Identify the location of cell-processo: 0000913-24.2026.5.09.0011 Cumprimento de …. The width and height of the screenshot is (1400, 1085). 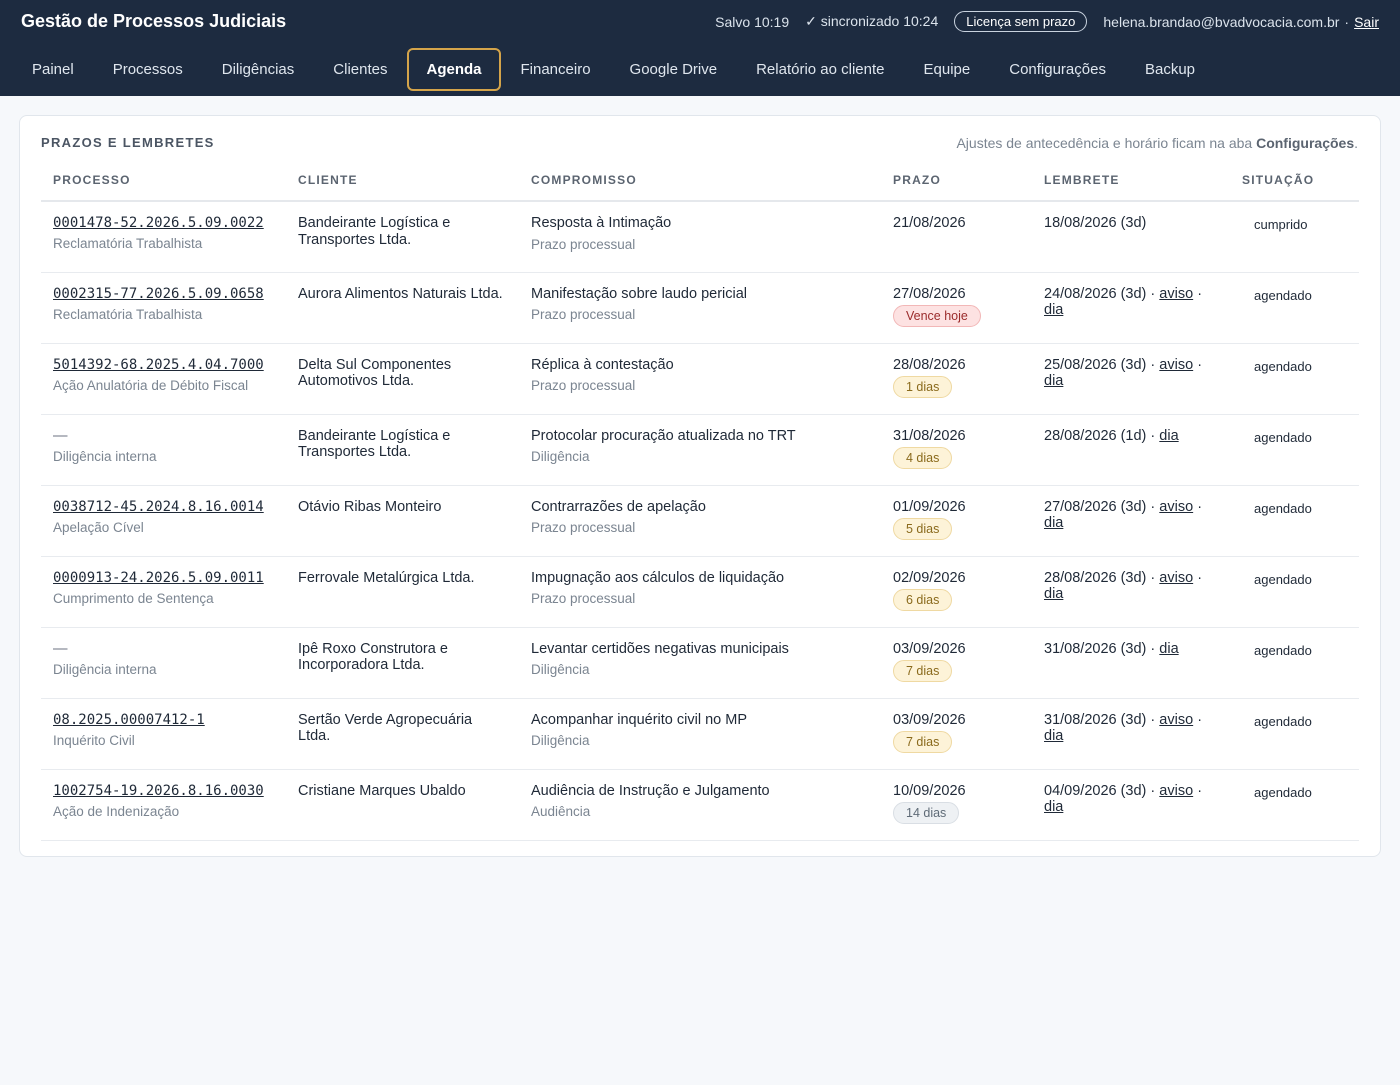
(163, 592).